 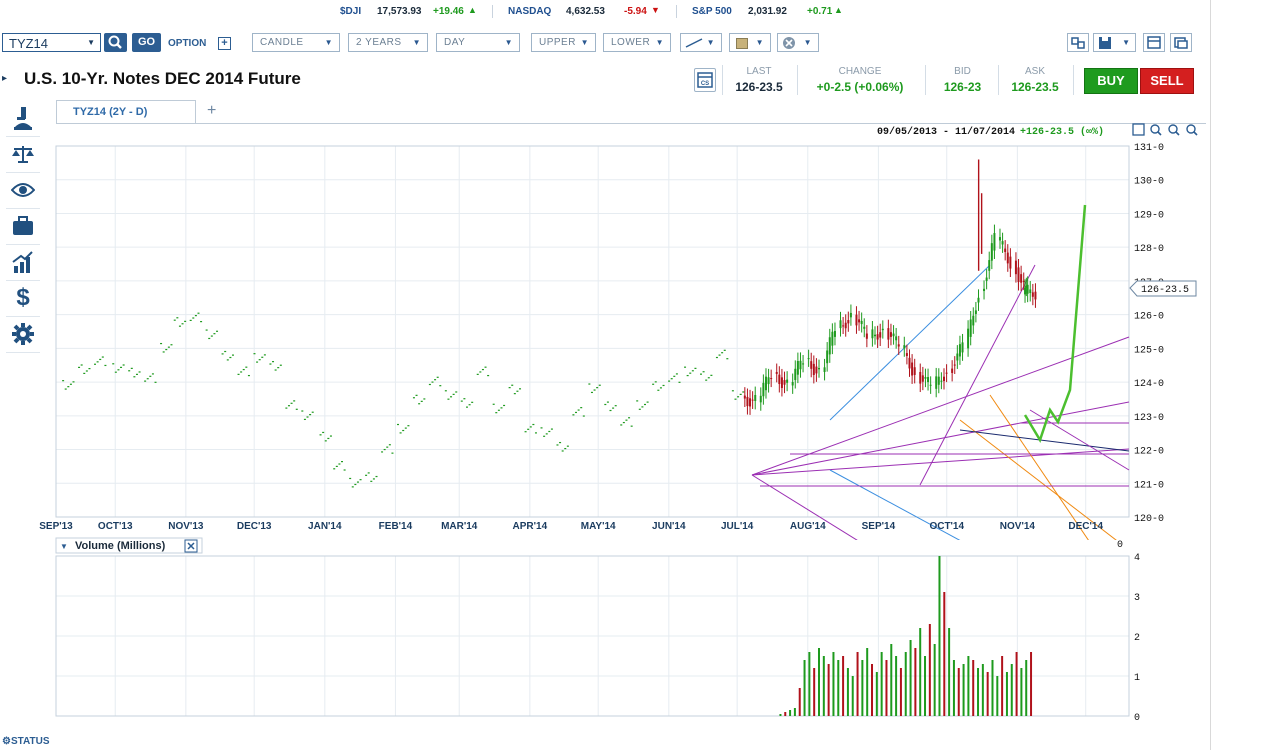 I want to click on upper-indicator-select: UPPER ▼, so click(x=563, y=42).